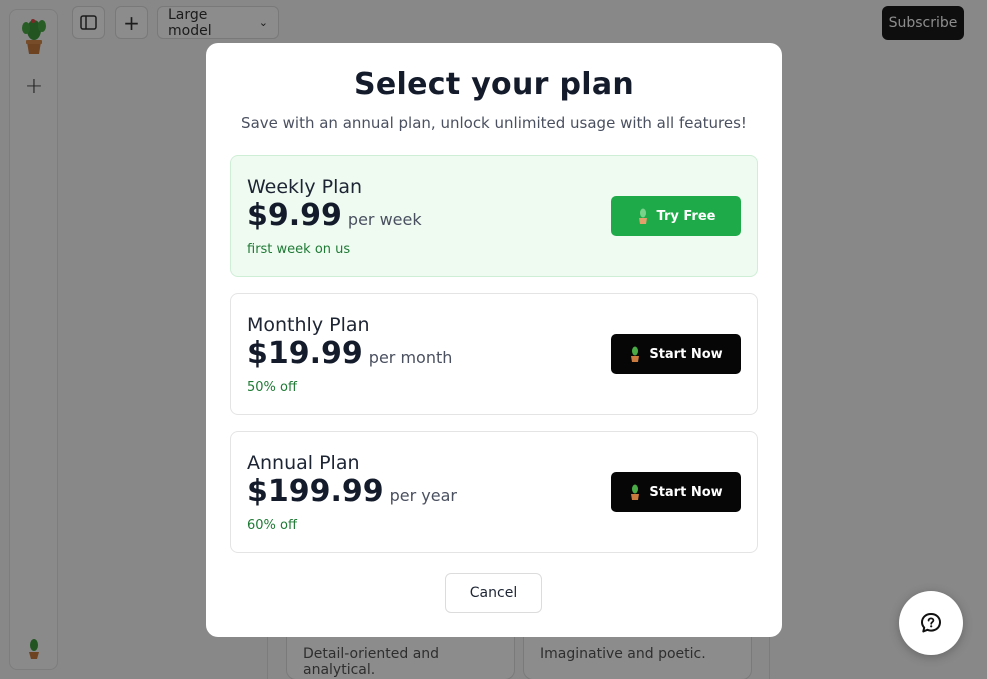 This screenshot has width=987, height=679. I want to click on plan-price-row: $199.99 per year, so click(352, 491).